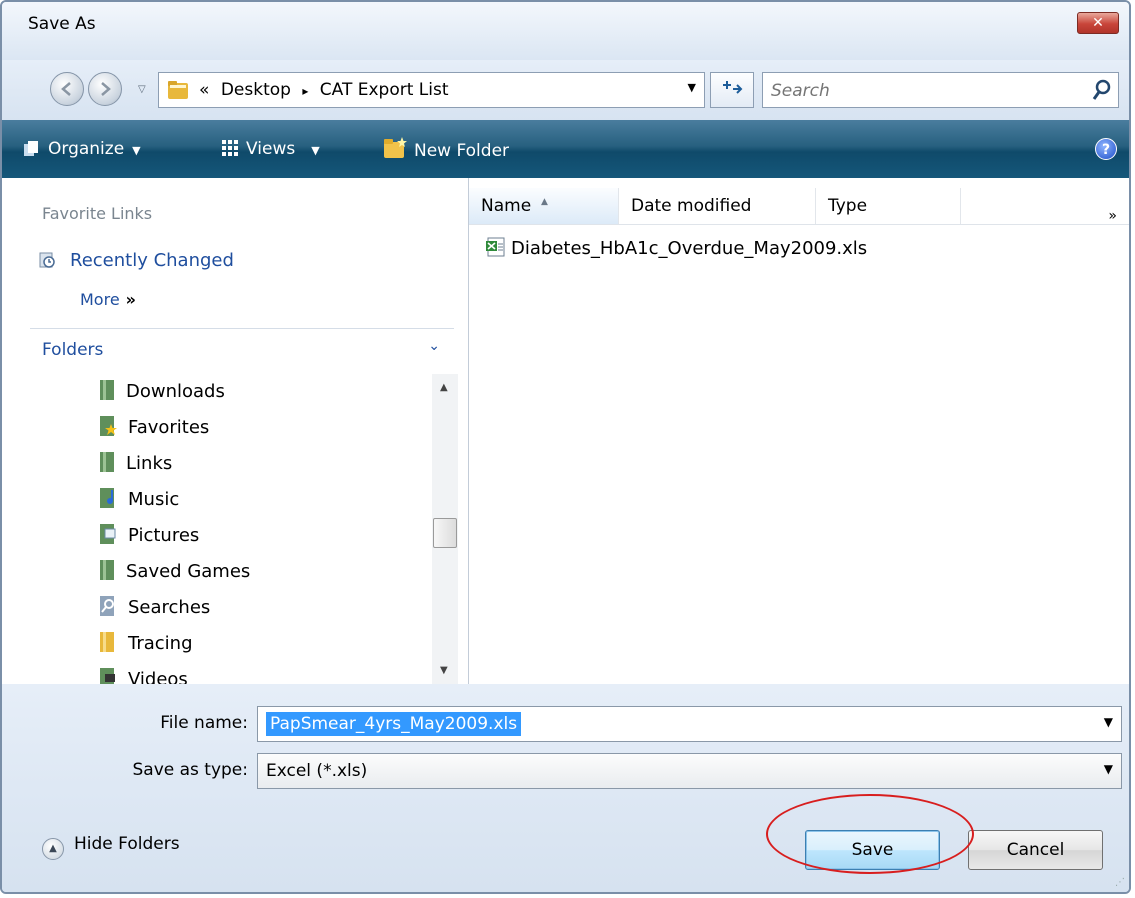  I want to click on back-button, so click(67, 89).